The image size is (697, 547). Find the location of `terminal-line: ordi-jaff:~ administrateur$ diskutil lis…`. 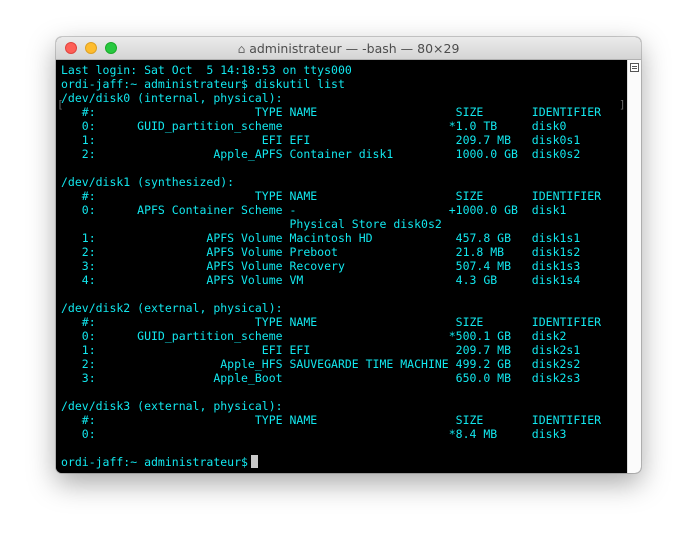

terminal-line: ordi-jaff:~ administrateur$ diskutil lis… is located at coordinates (203, 84).